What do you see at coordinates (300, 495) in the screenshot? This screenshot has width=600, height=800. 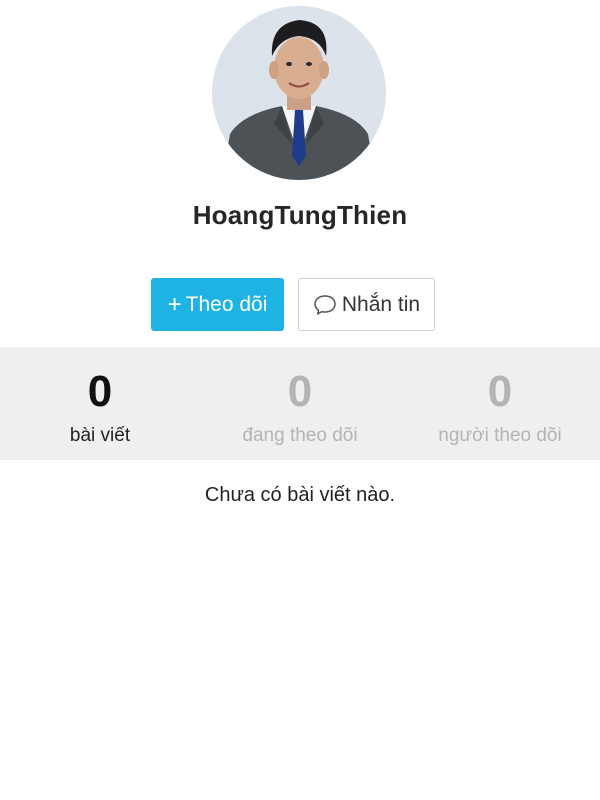 I see `empty-posts-message: Chưa có bài viết nào.` at bounding box center [300, 495].